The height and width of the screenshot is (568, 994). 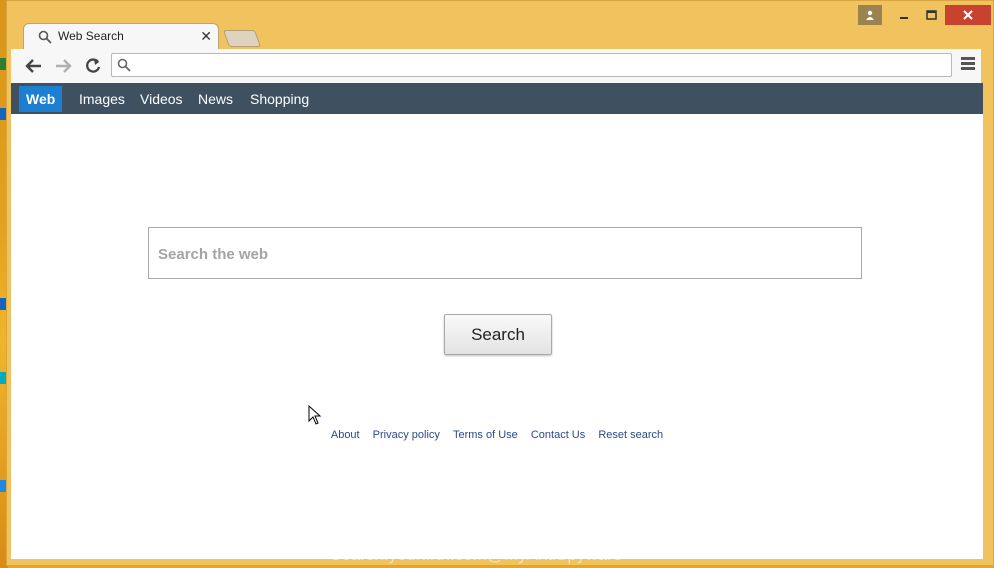 I want to click on footer-link-terms-of-use: Terms of Use, so click(x=485, y=435).